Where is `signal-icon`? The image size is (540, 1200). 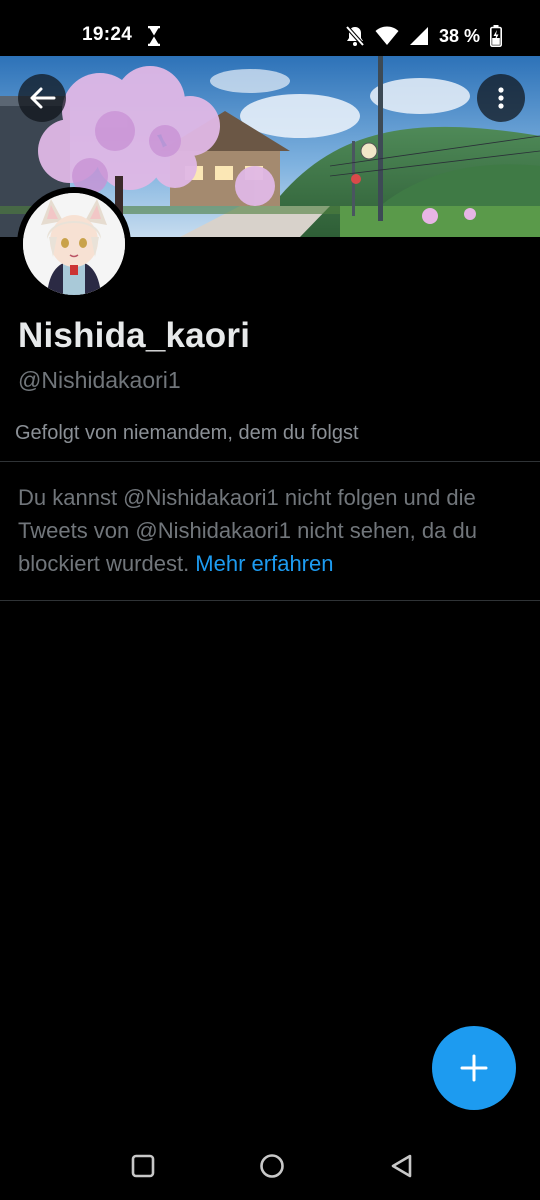
signal-icon is located at coordinates (418, 36).